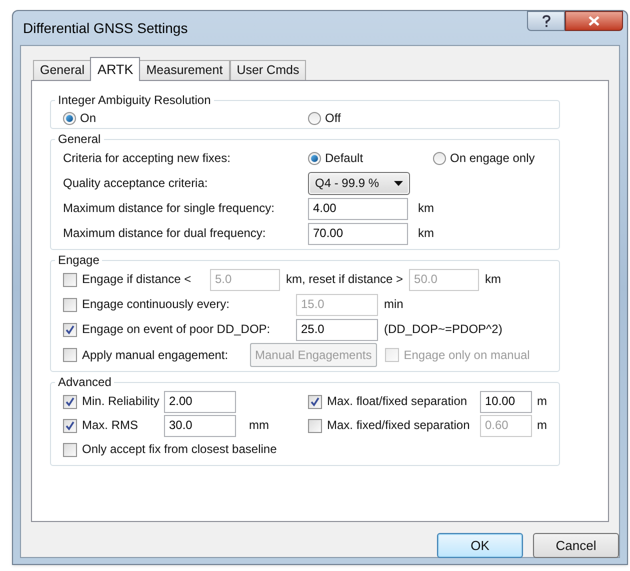 The image size is (630, 571). What do you see at coordinates (200, 401) in the screenshot?
I see `input-field: 2.00` at bounding box center [200, 401].